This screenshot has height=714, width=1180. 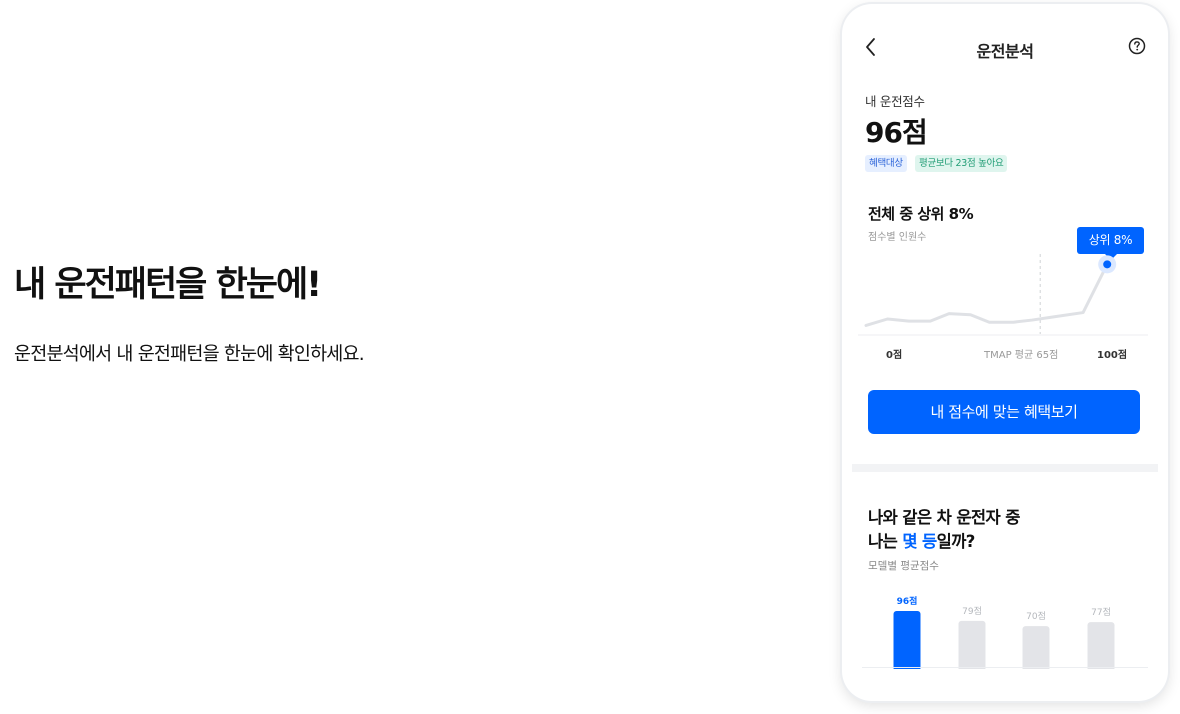 What do you see at coordinates (189, 310) in the screenshot?
I see `promo-block: 내 운전패턴을 한눈에! 운전분석에서 내 운전패턴을 한눈에 확인하세요.` at bounding box center [189, 310].